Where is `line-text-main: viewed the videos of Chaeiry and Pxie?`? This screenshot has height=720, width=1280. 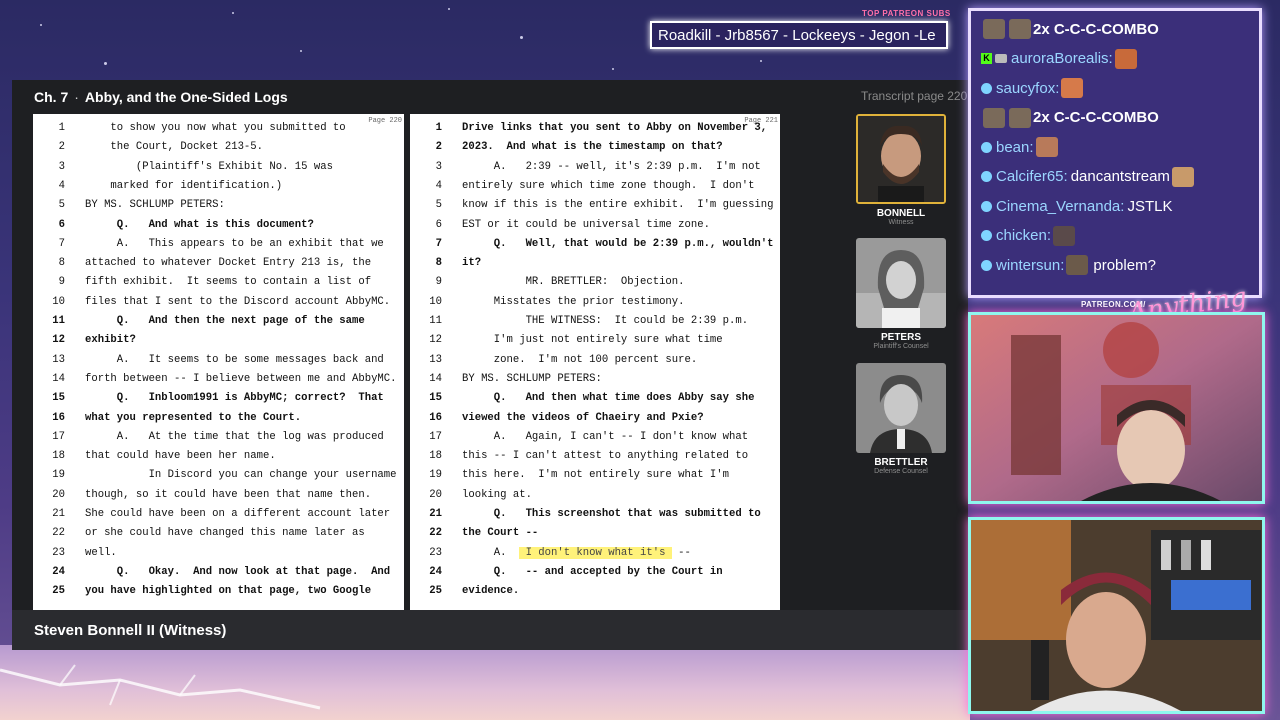
line-text-main: viewed the videos of Chaeiry and Pxie? is located at coordinates (583, 417).